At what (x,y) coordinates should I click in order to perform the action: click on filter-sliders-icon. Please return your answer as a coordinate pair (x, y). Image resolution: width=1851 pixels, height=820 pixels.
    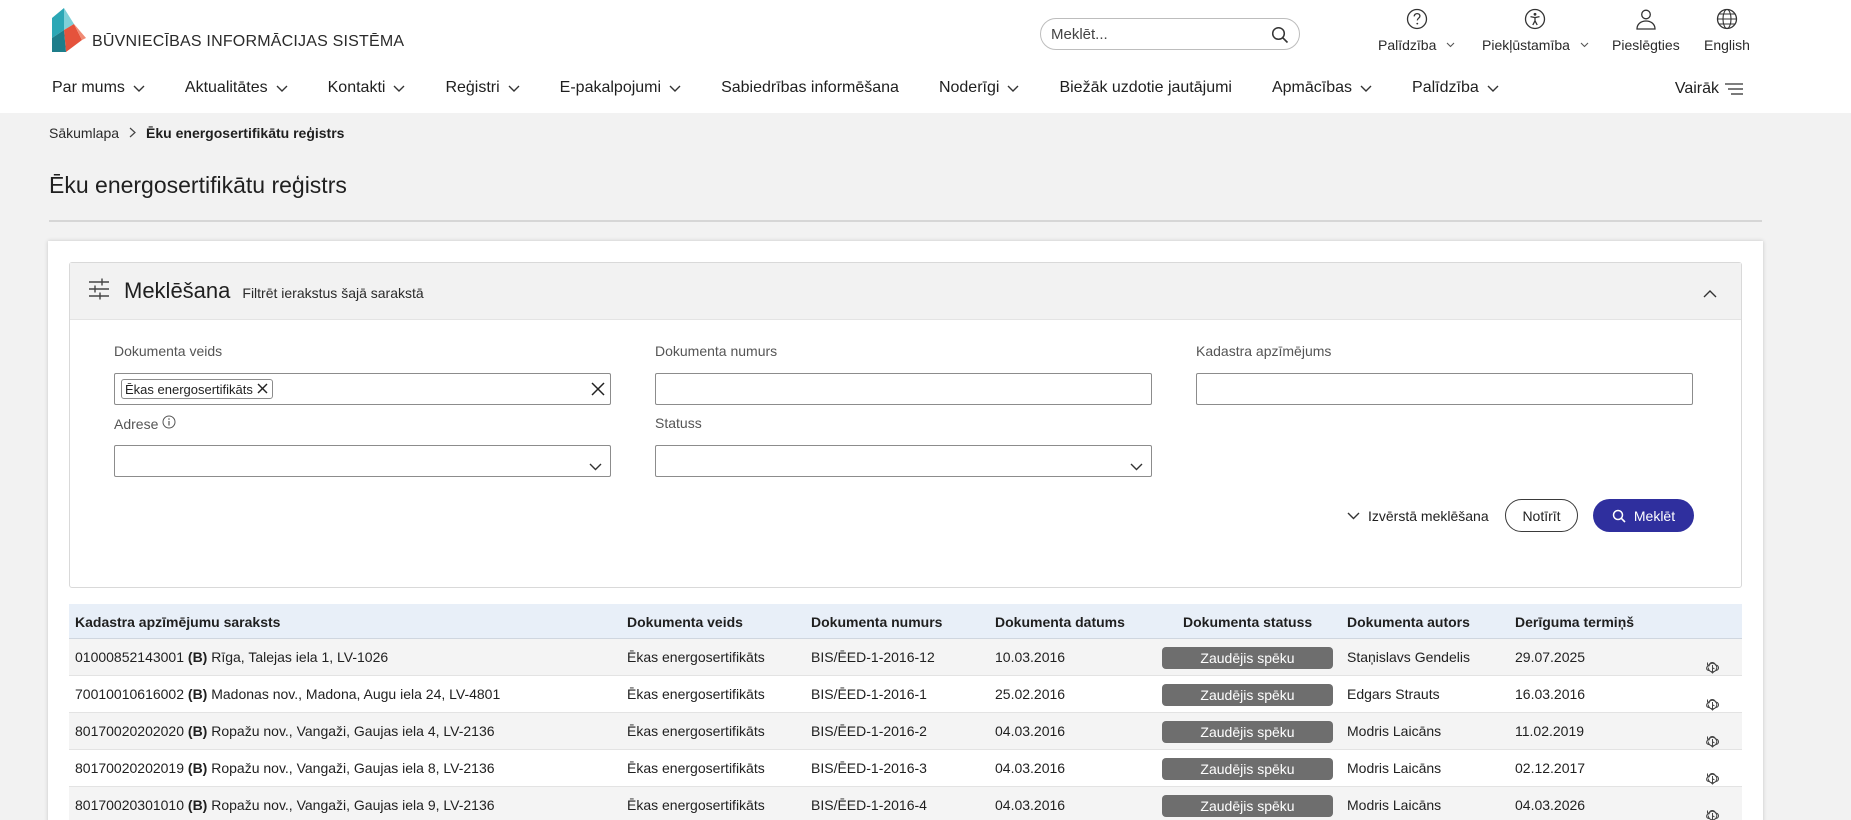
    Looking at the image, I should click on (99, 291).